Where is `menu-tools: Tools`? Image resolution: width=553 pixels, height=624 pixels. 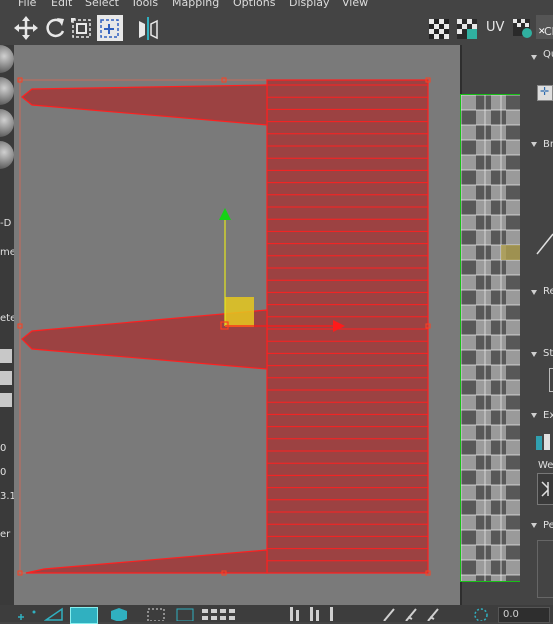 menu-tools: Tools is located at coordinates (144, 4).